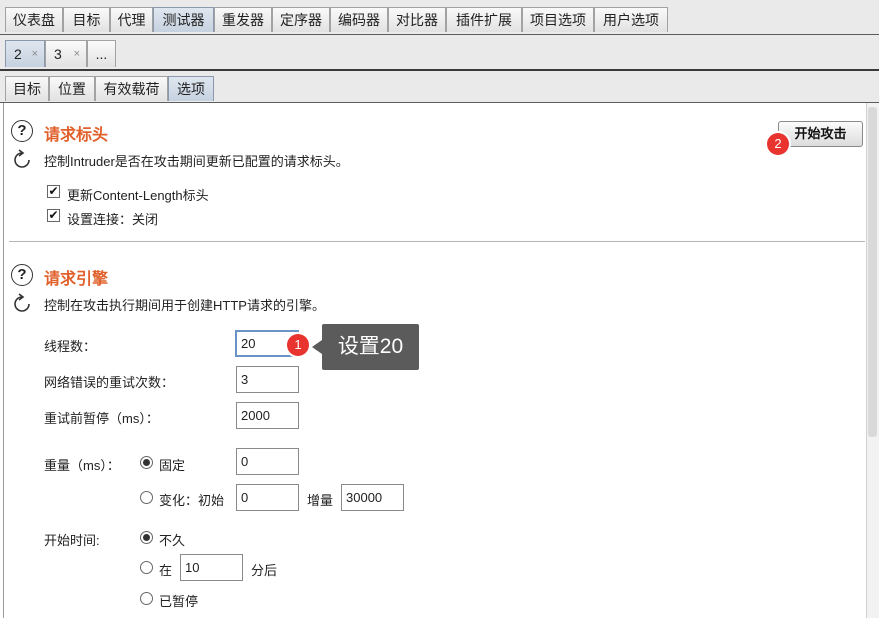 Image resolution: width=879 pixels, height=618 pixels. What do you see at coordinates (113, 219) in the screenshot?
I see `set-connection-close-label: 设置连接：关闭` at bounding box center [113, 219].